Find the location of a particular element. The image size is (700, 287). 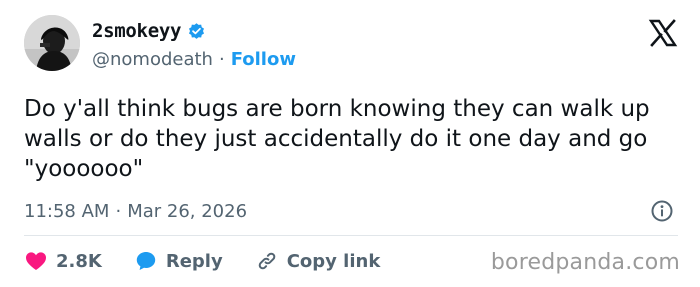

copy-link-label: Copy link is located at coordinates (333, 261).